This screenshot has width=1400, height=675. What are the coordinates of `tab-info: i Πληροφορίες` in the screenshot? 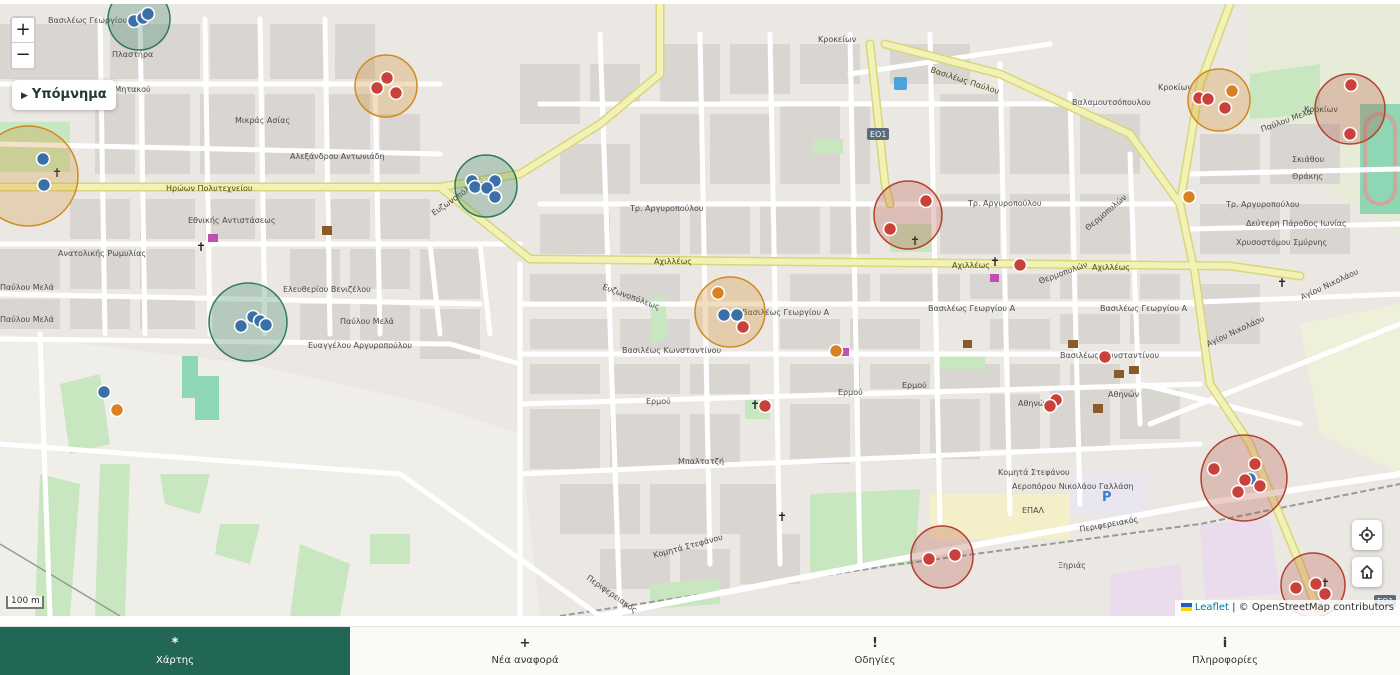 It's located at (1225, 651).